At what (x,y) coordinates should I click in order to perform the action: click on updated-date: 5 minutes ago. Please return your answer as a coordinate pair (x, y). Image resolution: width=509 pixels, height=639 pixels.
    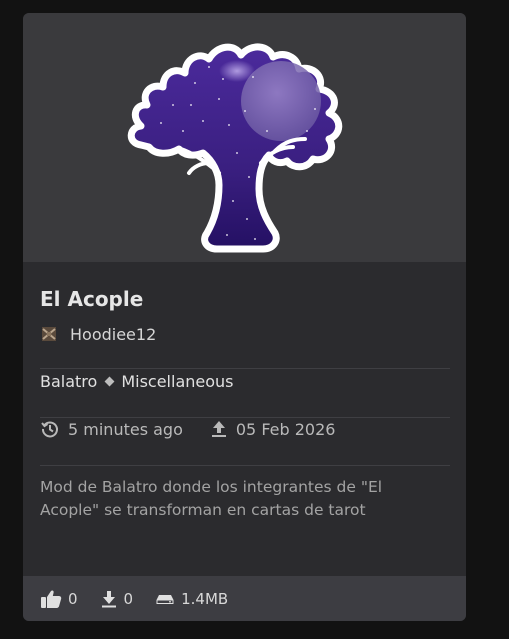
    Looking at the image, I should click on (111, 429).